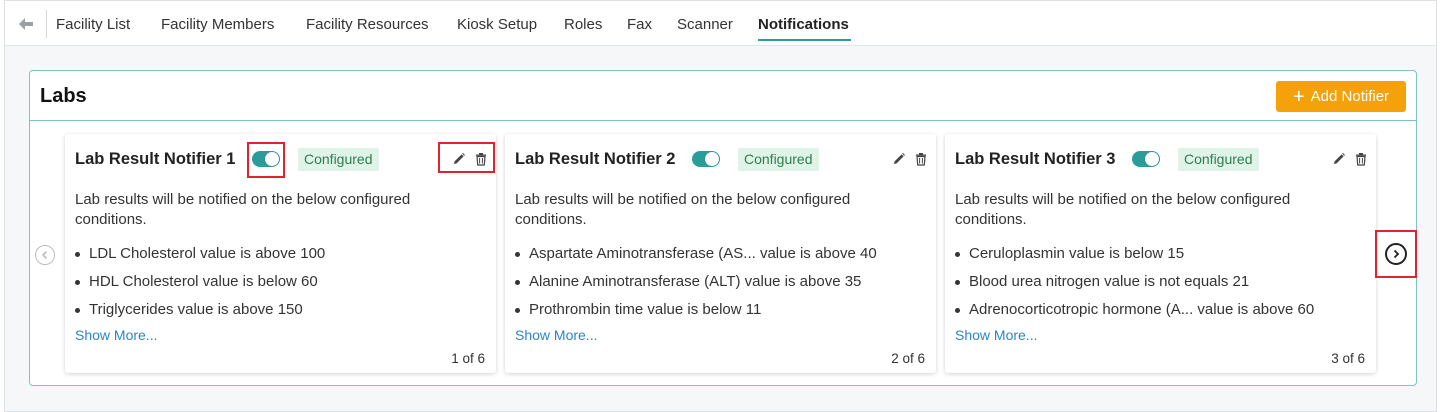  What do you see at coordinates (367, 25) in the screenshot?
I see `tab-facility-resources: Facility Resources` at bounding box center [367, 25].